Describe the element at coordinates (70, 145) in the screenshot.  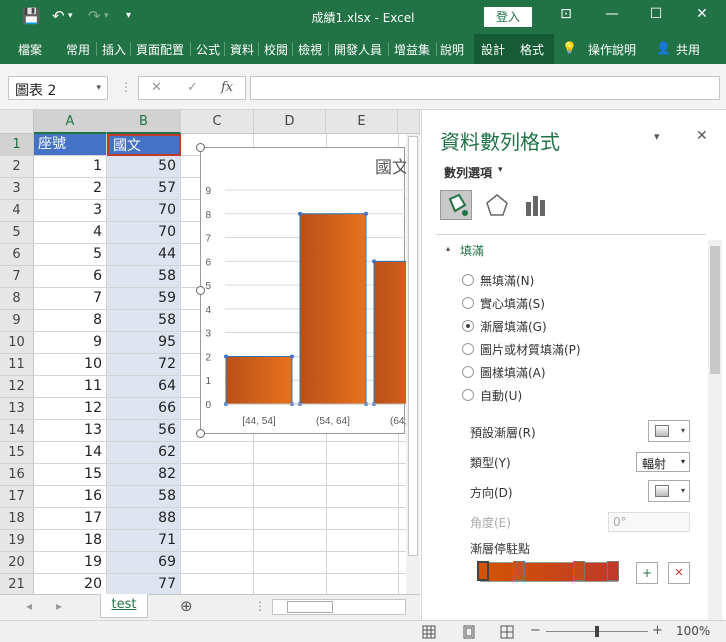
I see `header-cell-seat-number: 座號` at that location.